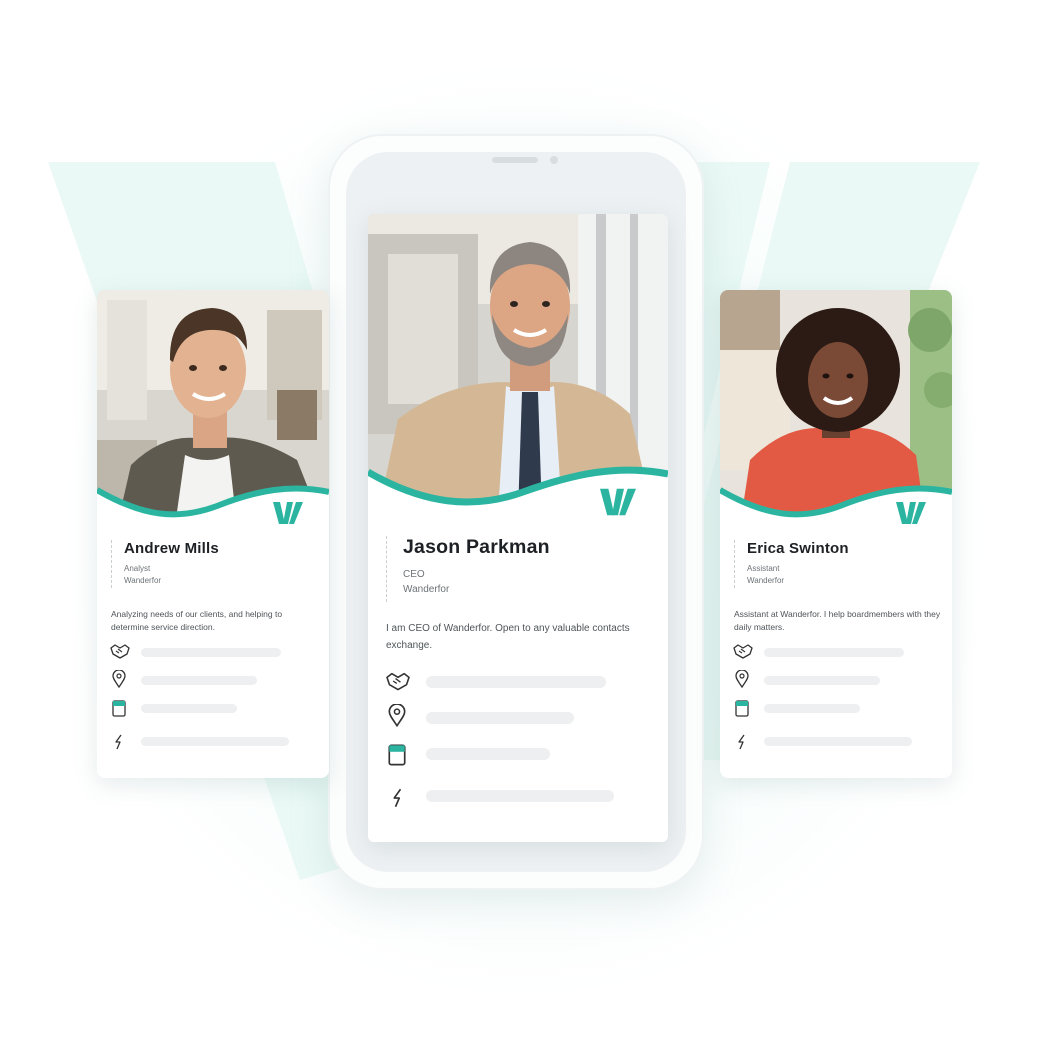 The width and height of the screenshot is (1050, 1060). I want to click on contact-role: Assistant, so click(763, 568).